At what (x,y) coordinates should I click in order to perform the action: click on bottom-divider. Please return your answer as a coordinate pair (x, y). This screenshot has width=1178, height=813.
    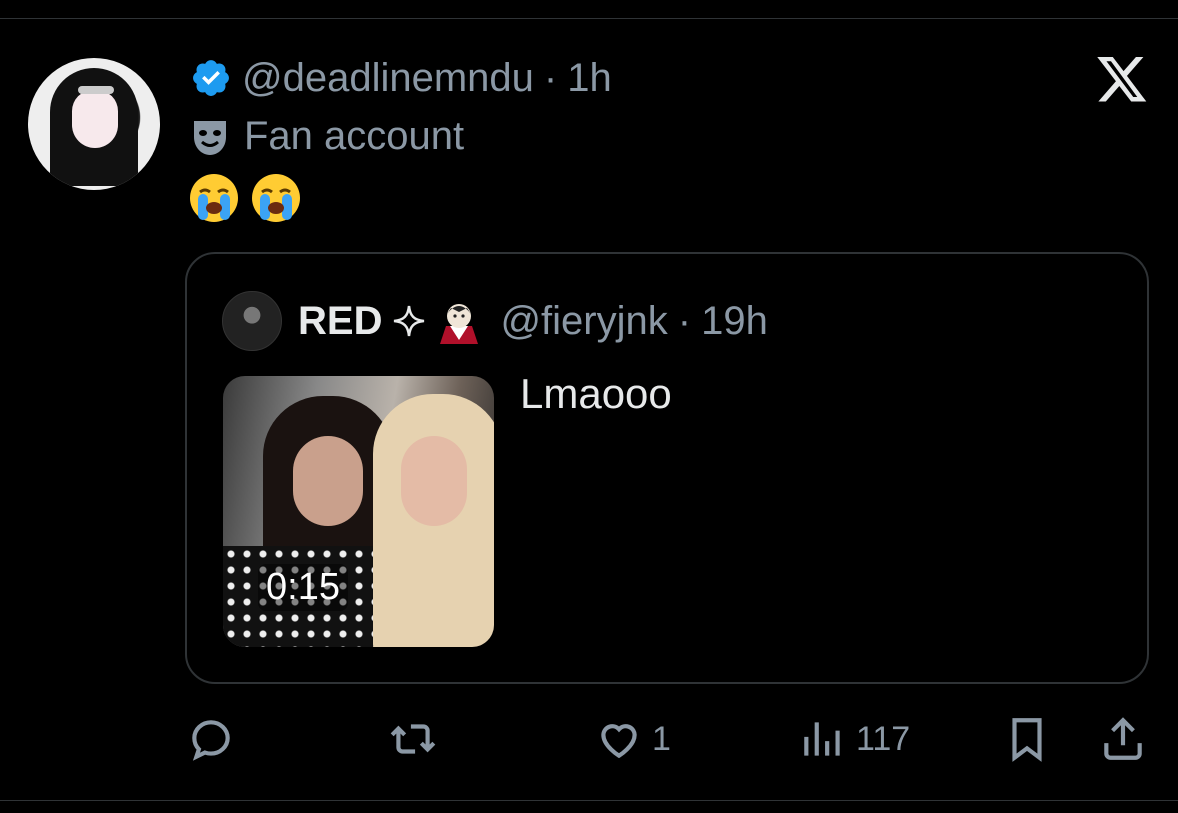
    Looking at the image, I should click on (589, 800).